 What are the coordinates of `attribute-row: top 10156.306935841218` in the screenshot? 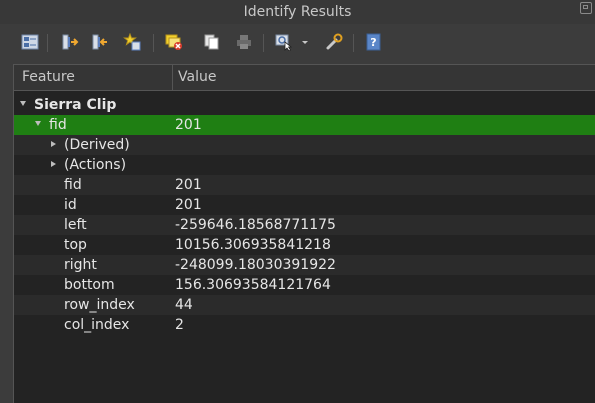 It's located at (304, 245).